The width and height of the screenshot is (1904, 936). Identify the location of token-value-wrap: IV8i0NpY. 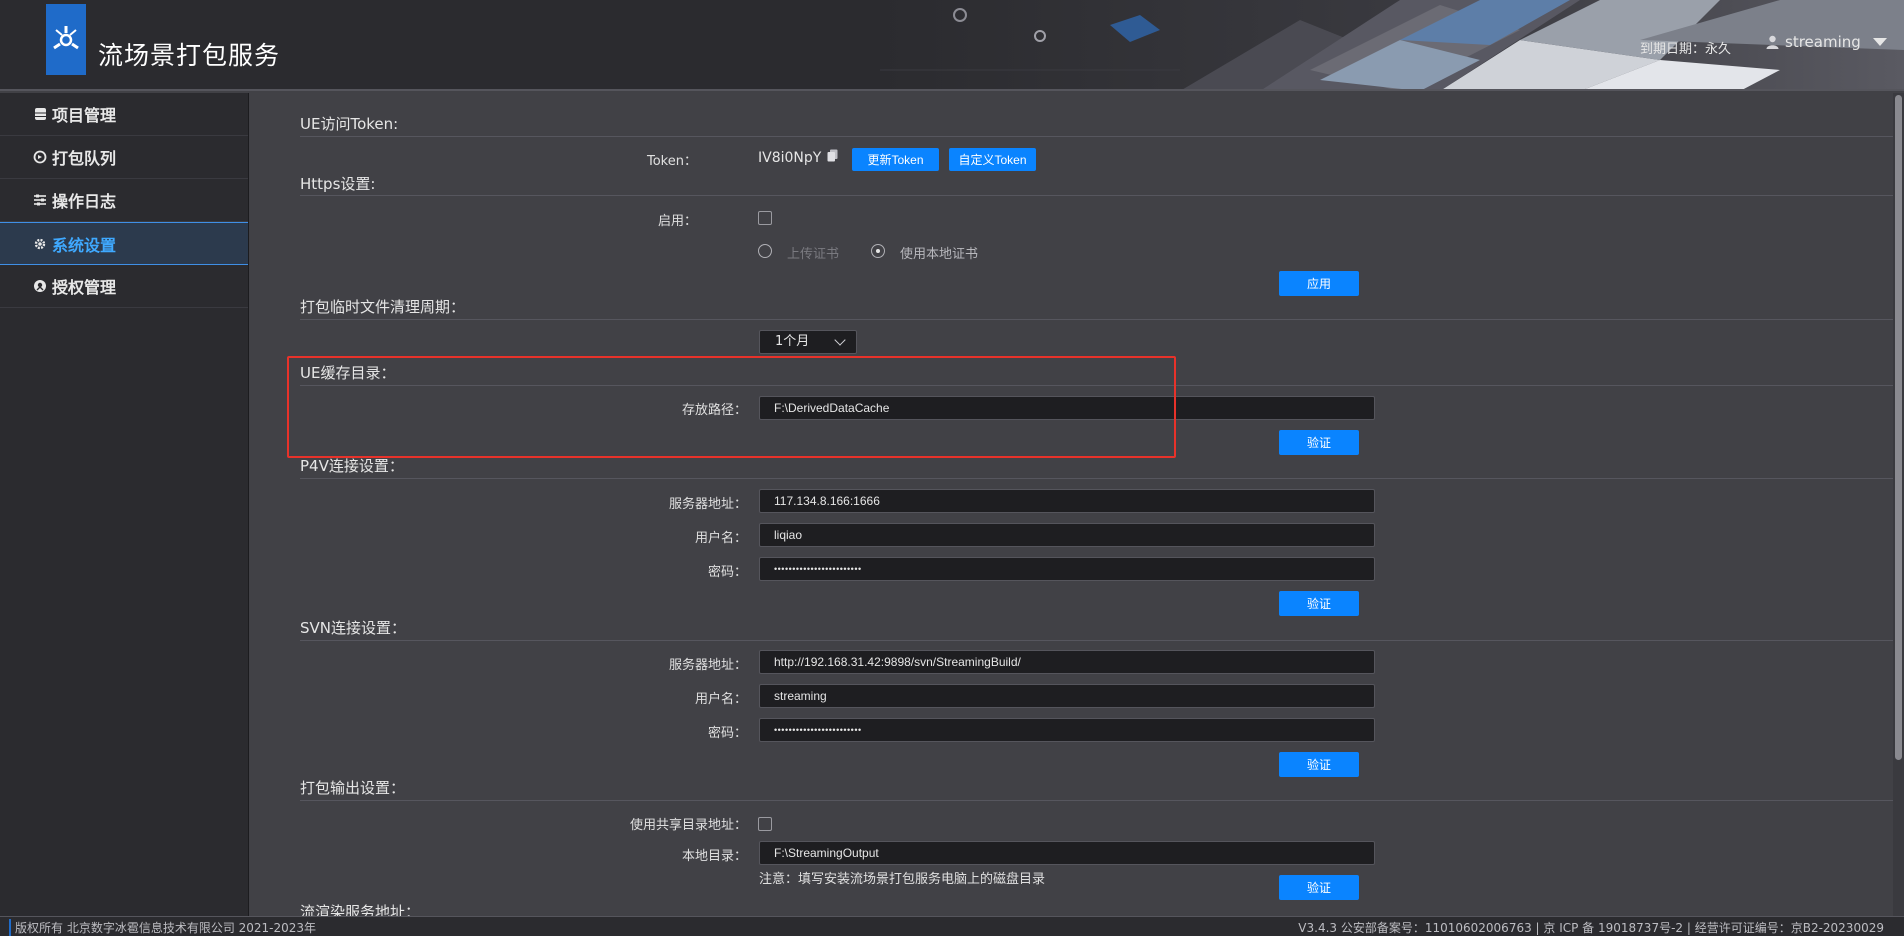
(798, 157).